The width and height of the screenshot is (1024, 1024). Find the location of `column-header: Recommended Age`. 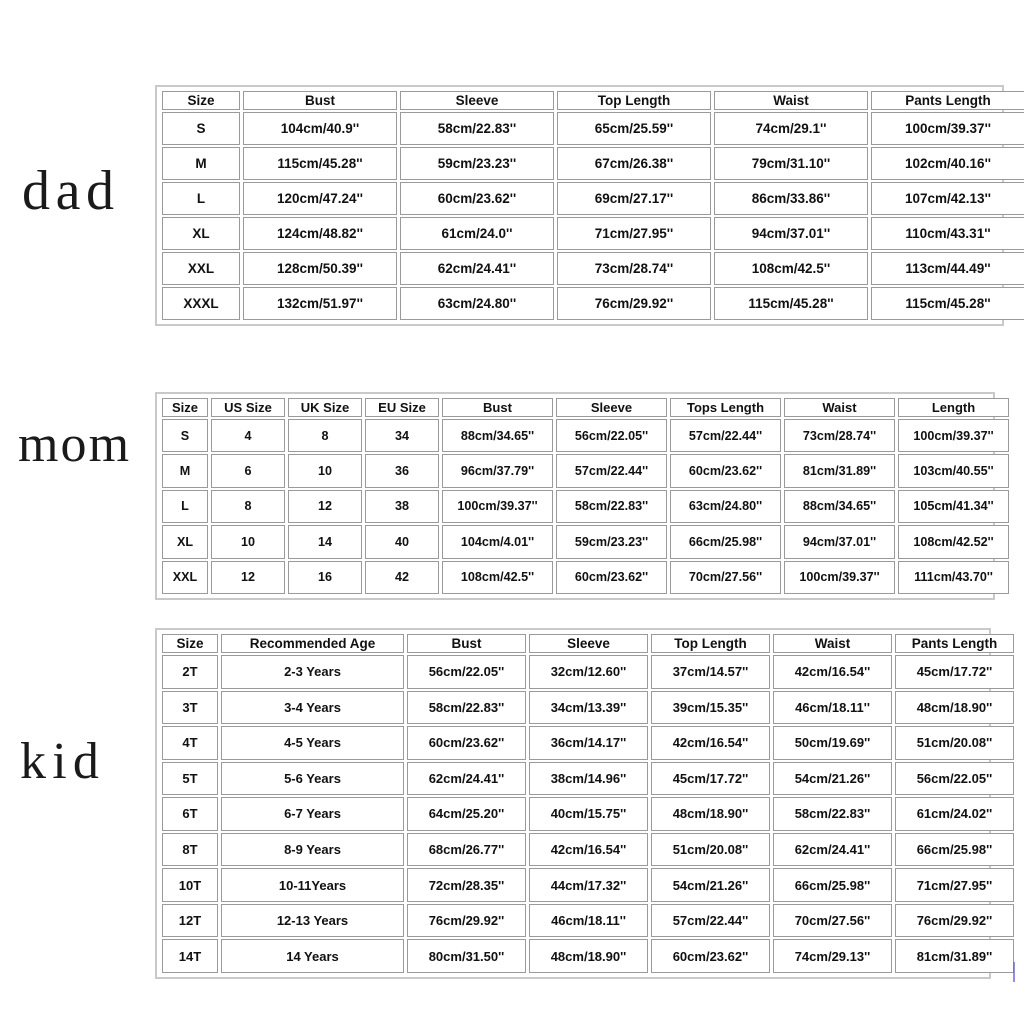

column-header: Recommended Age is located at coordinates (312, 643).